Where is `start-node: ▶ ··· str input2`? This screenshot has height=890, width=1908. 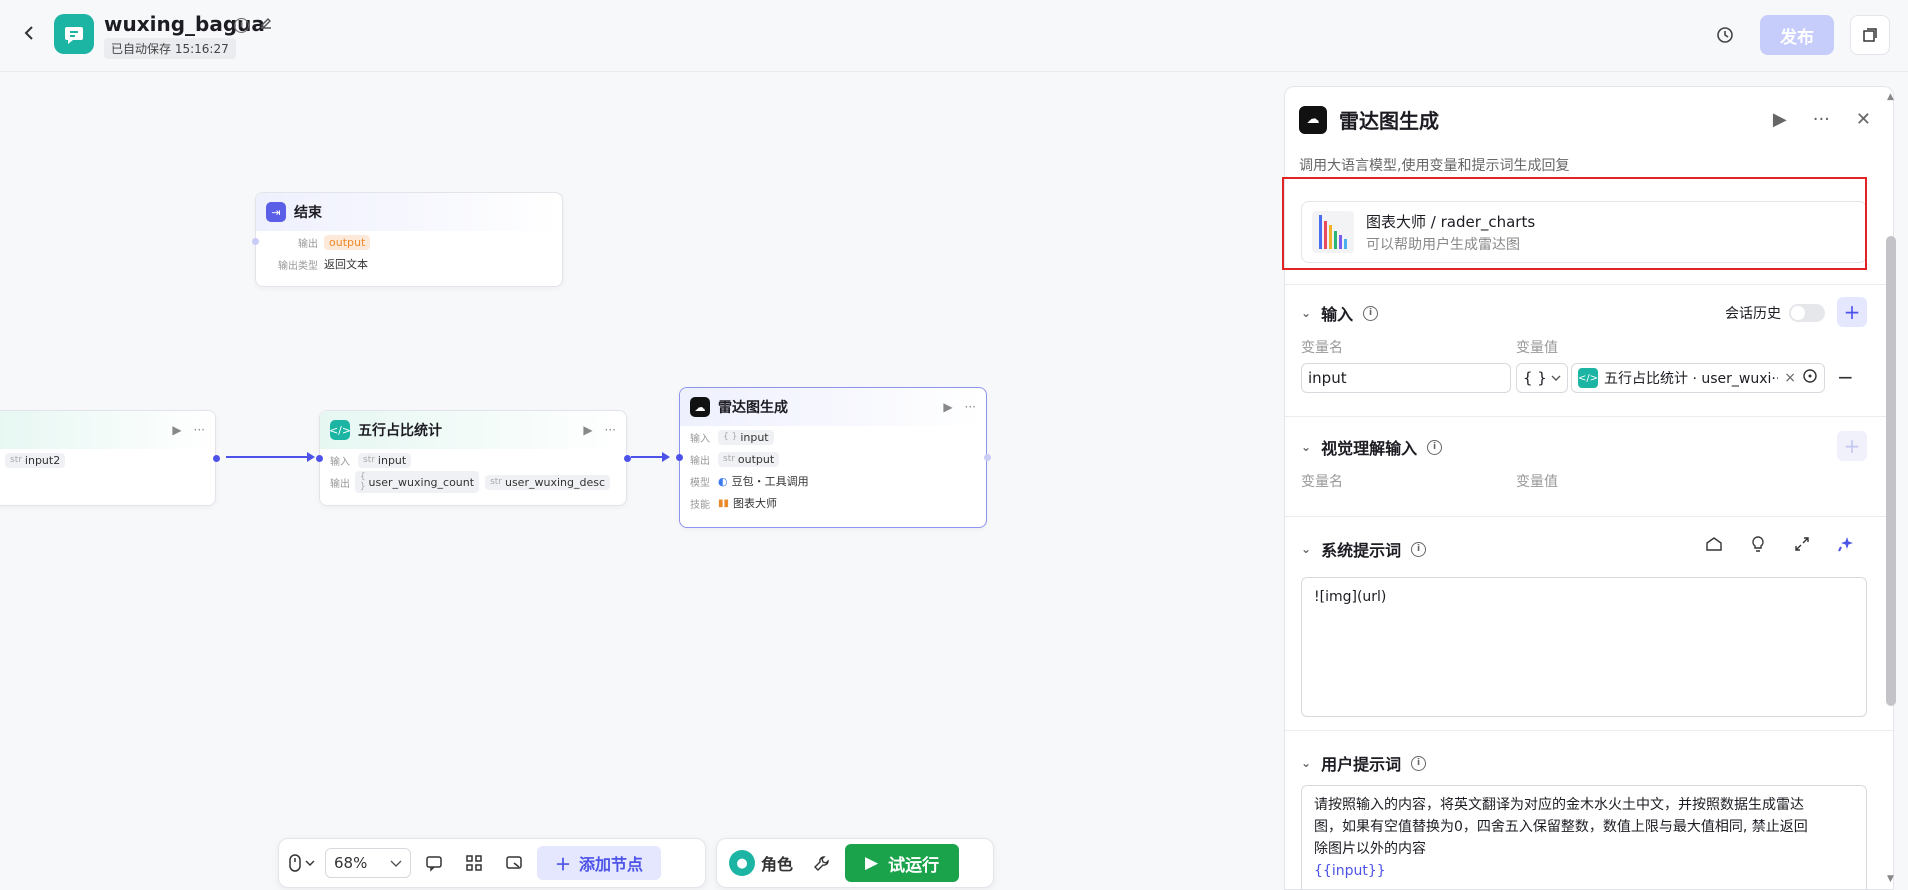
start-node: ▶ ··· str input2 is located at coordinates (110, 458).